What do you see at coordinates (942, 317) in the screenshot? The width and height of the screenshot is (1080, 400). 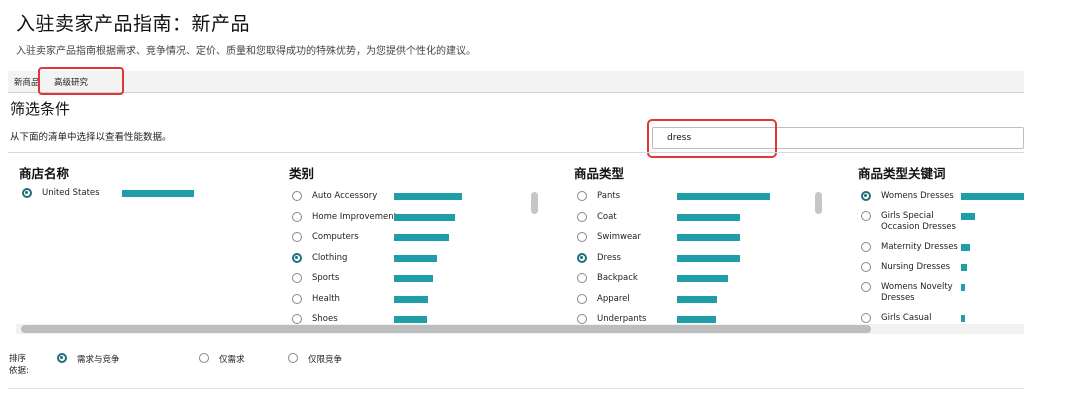 I see `list-item: Girls Casual Dresses` at bounding box center [942, 317].